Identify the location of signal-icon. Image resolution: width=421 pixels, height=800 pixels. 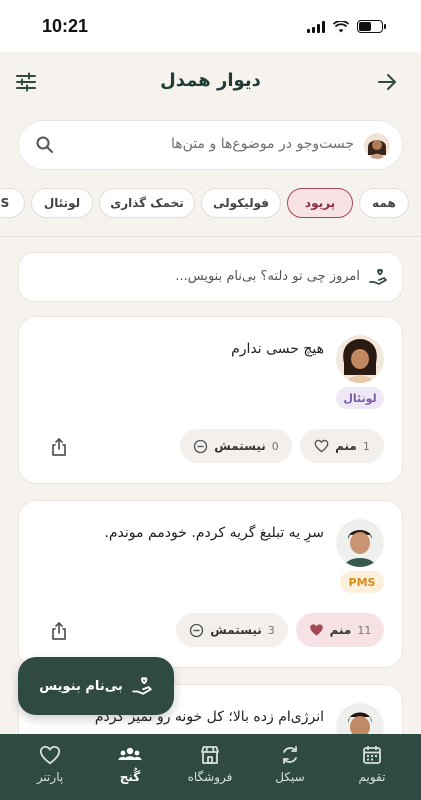
(316, 26).